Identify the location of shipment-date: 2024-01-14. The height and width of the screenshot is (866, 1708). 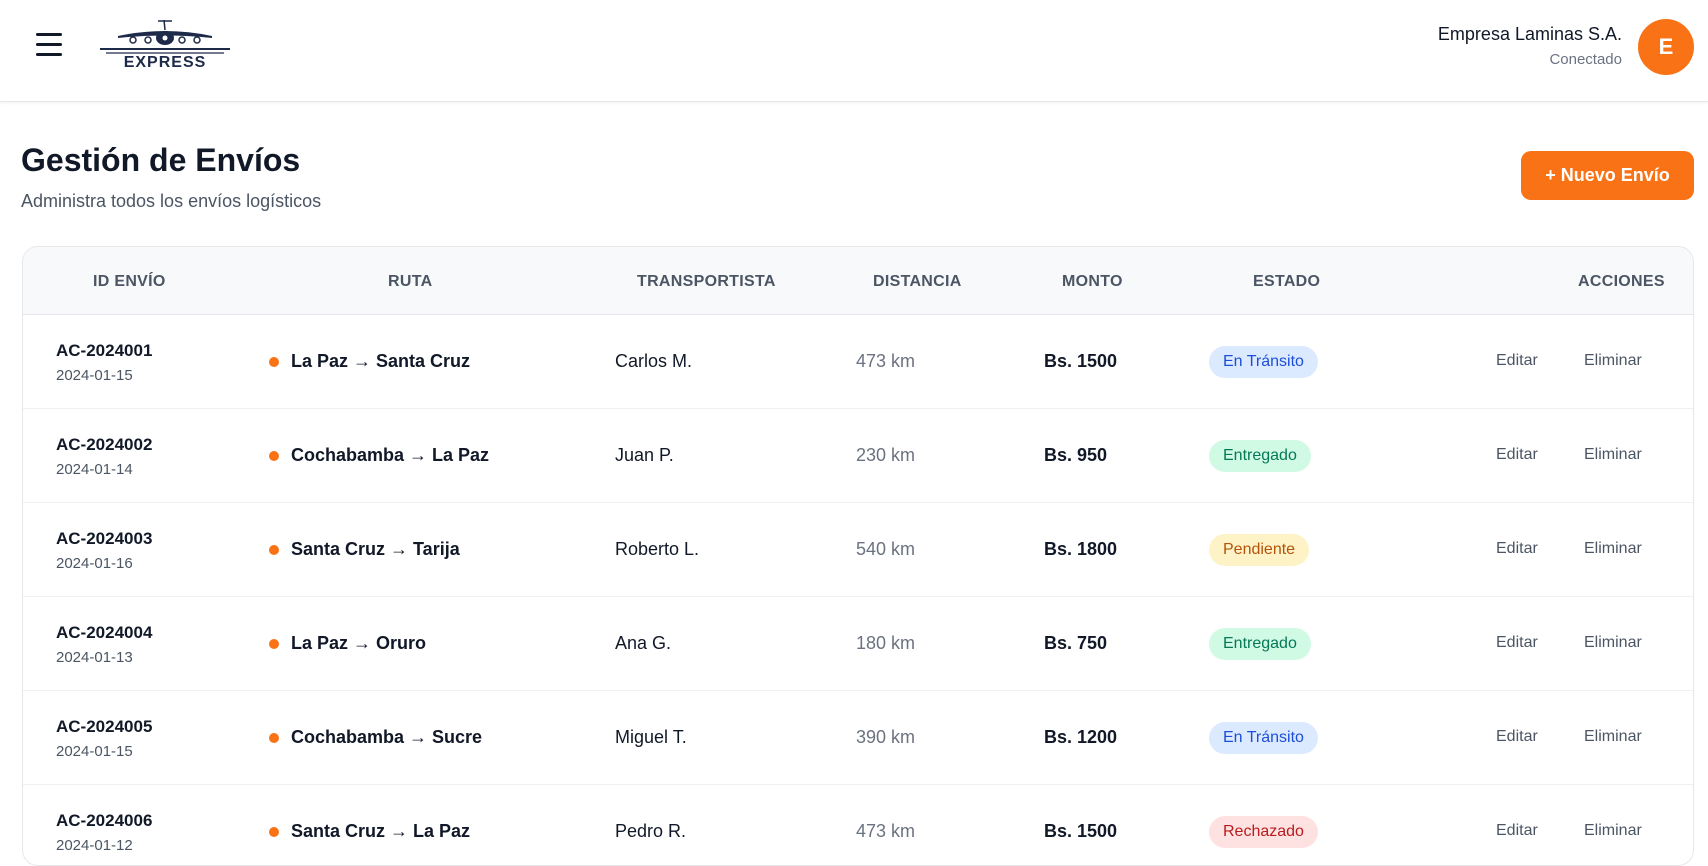
(94, 469).